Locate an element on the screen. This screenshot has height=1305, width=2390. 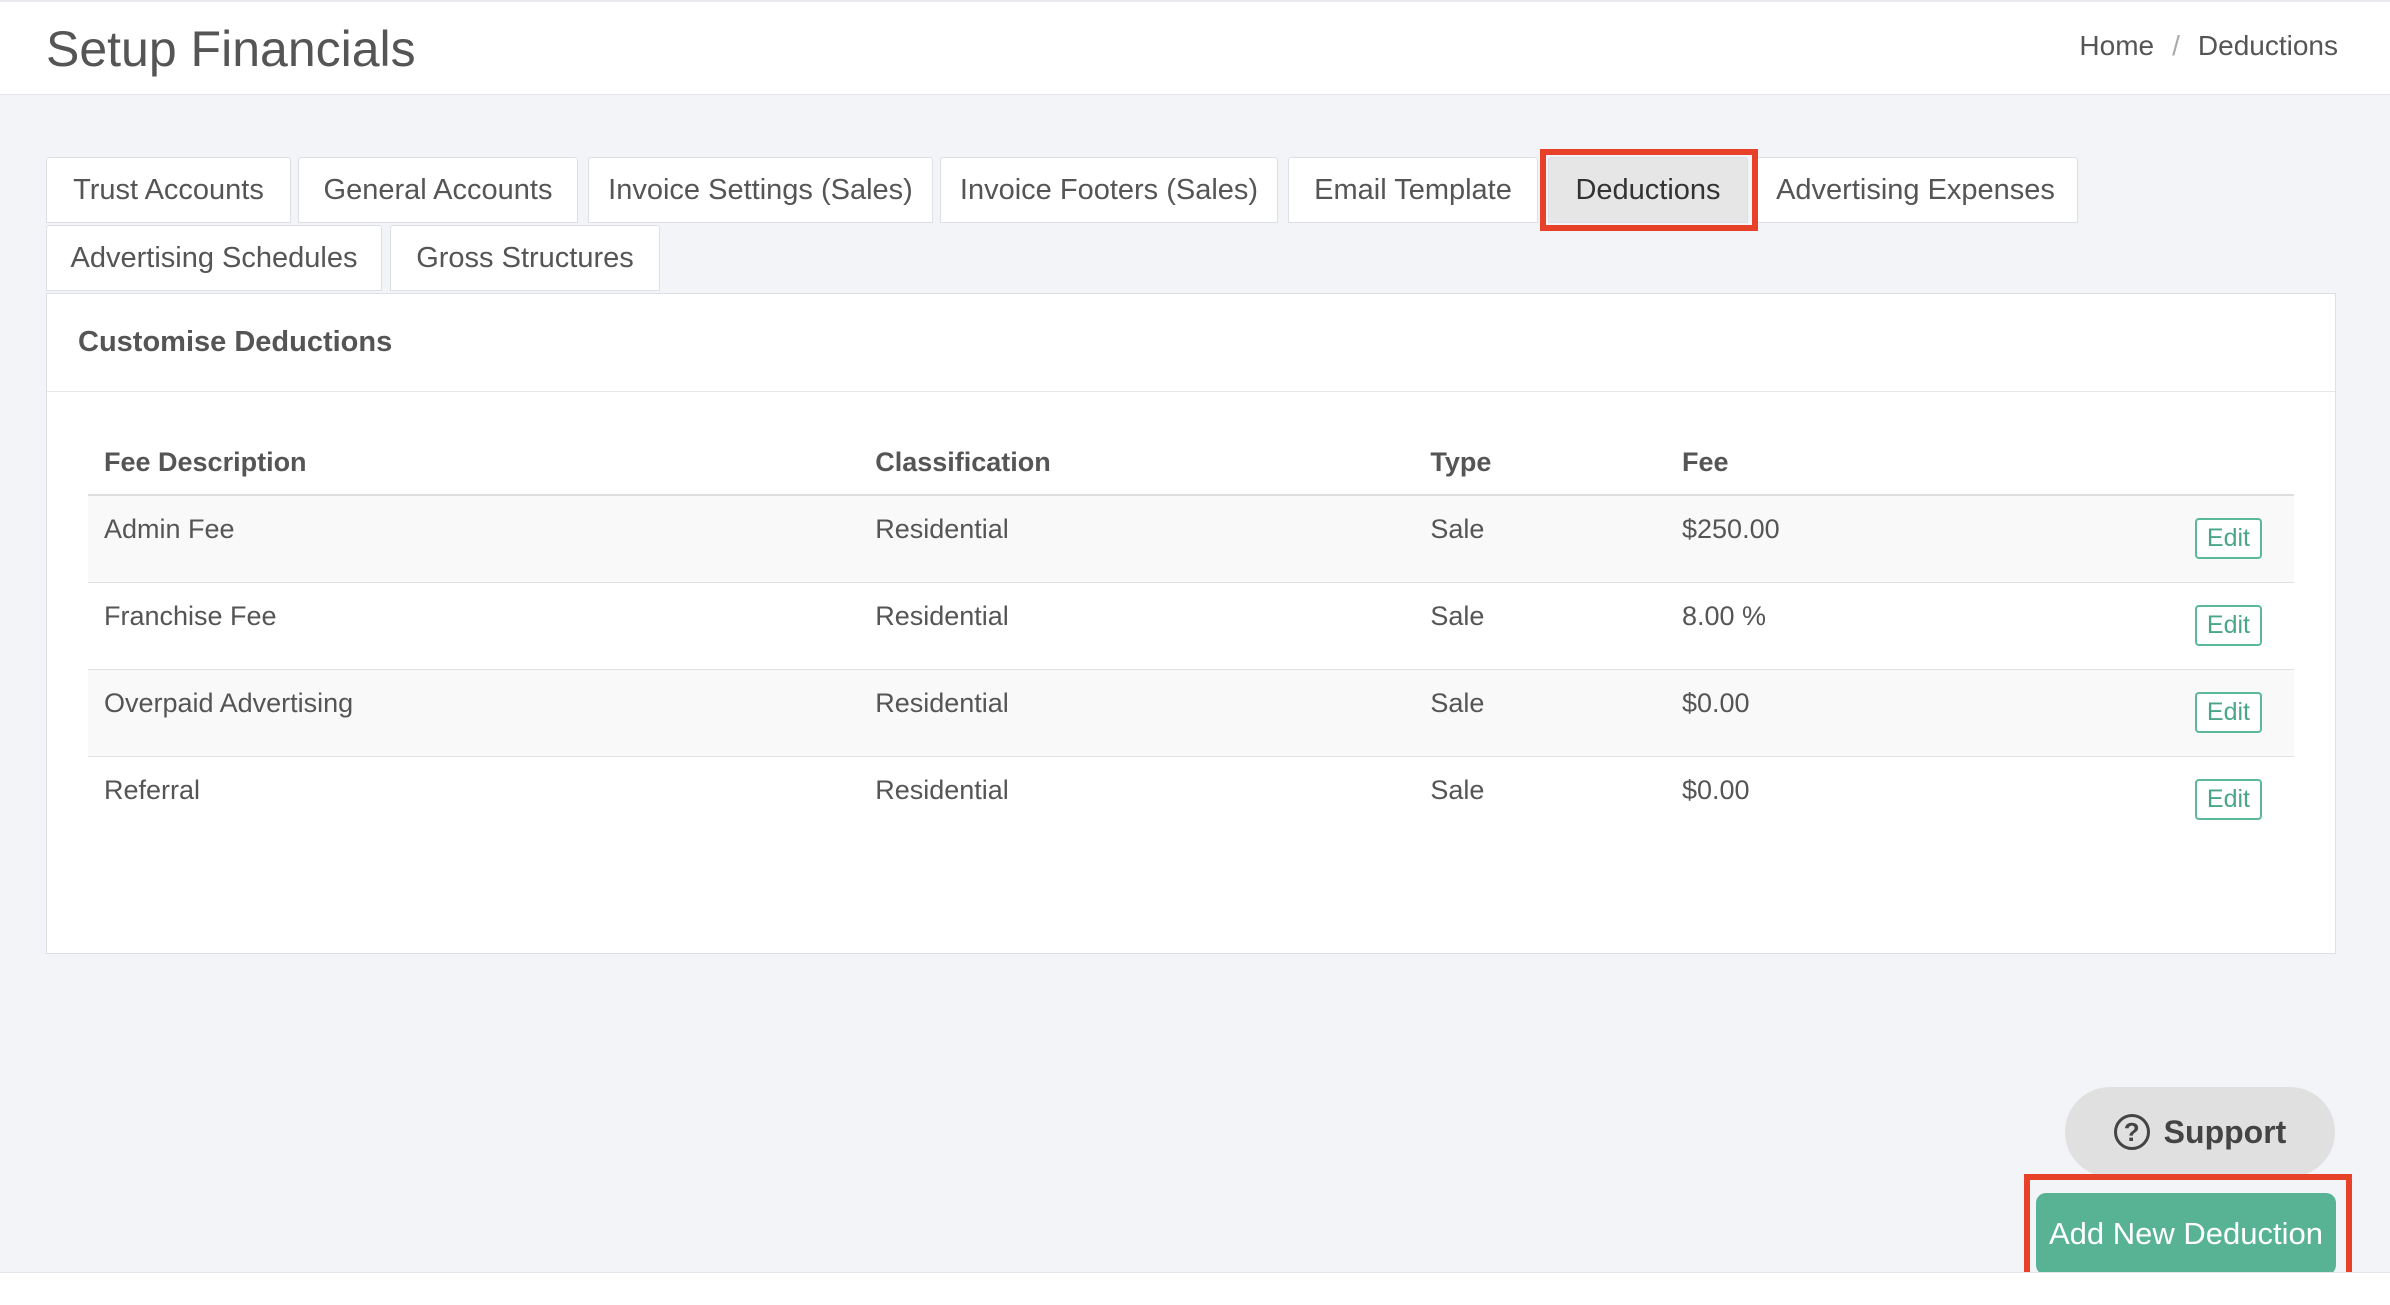
breadcrumb: Home / Deductions is located at coordinates (2208, 46).